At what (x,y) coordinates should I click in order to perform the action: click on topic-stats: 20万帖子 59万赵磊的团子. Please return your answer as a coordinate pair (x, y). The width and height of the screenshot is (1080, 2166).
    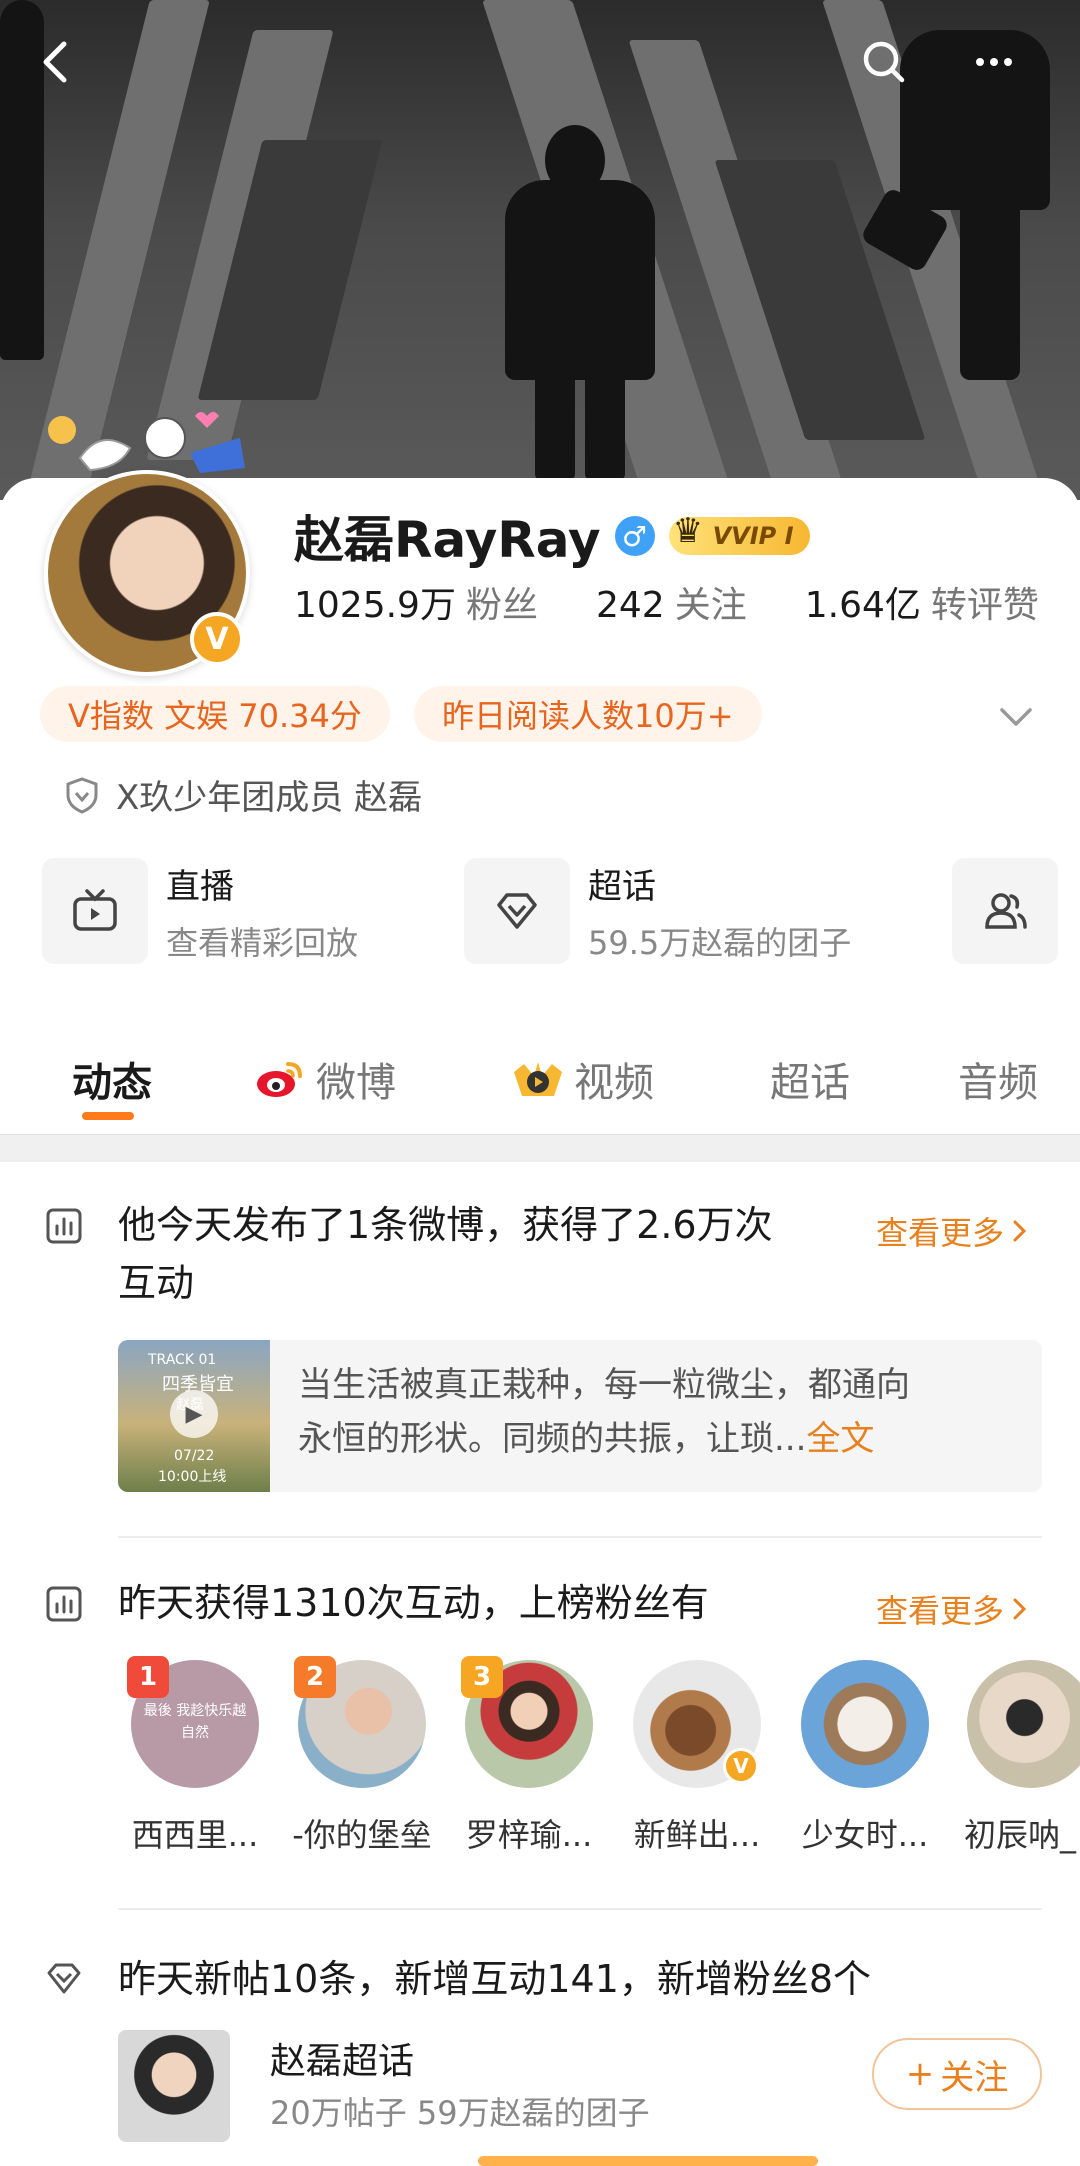
    Looking at the image, I should click on (460, 2113).